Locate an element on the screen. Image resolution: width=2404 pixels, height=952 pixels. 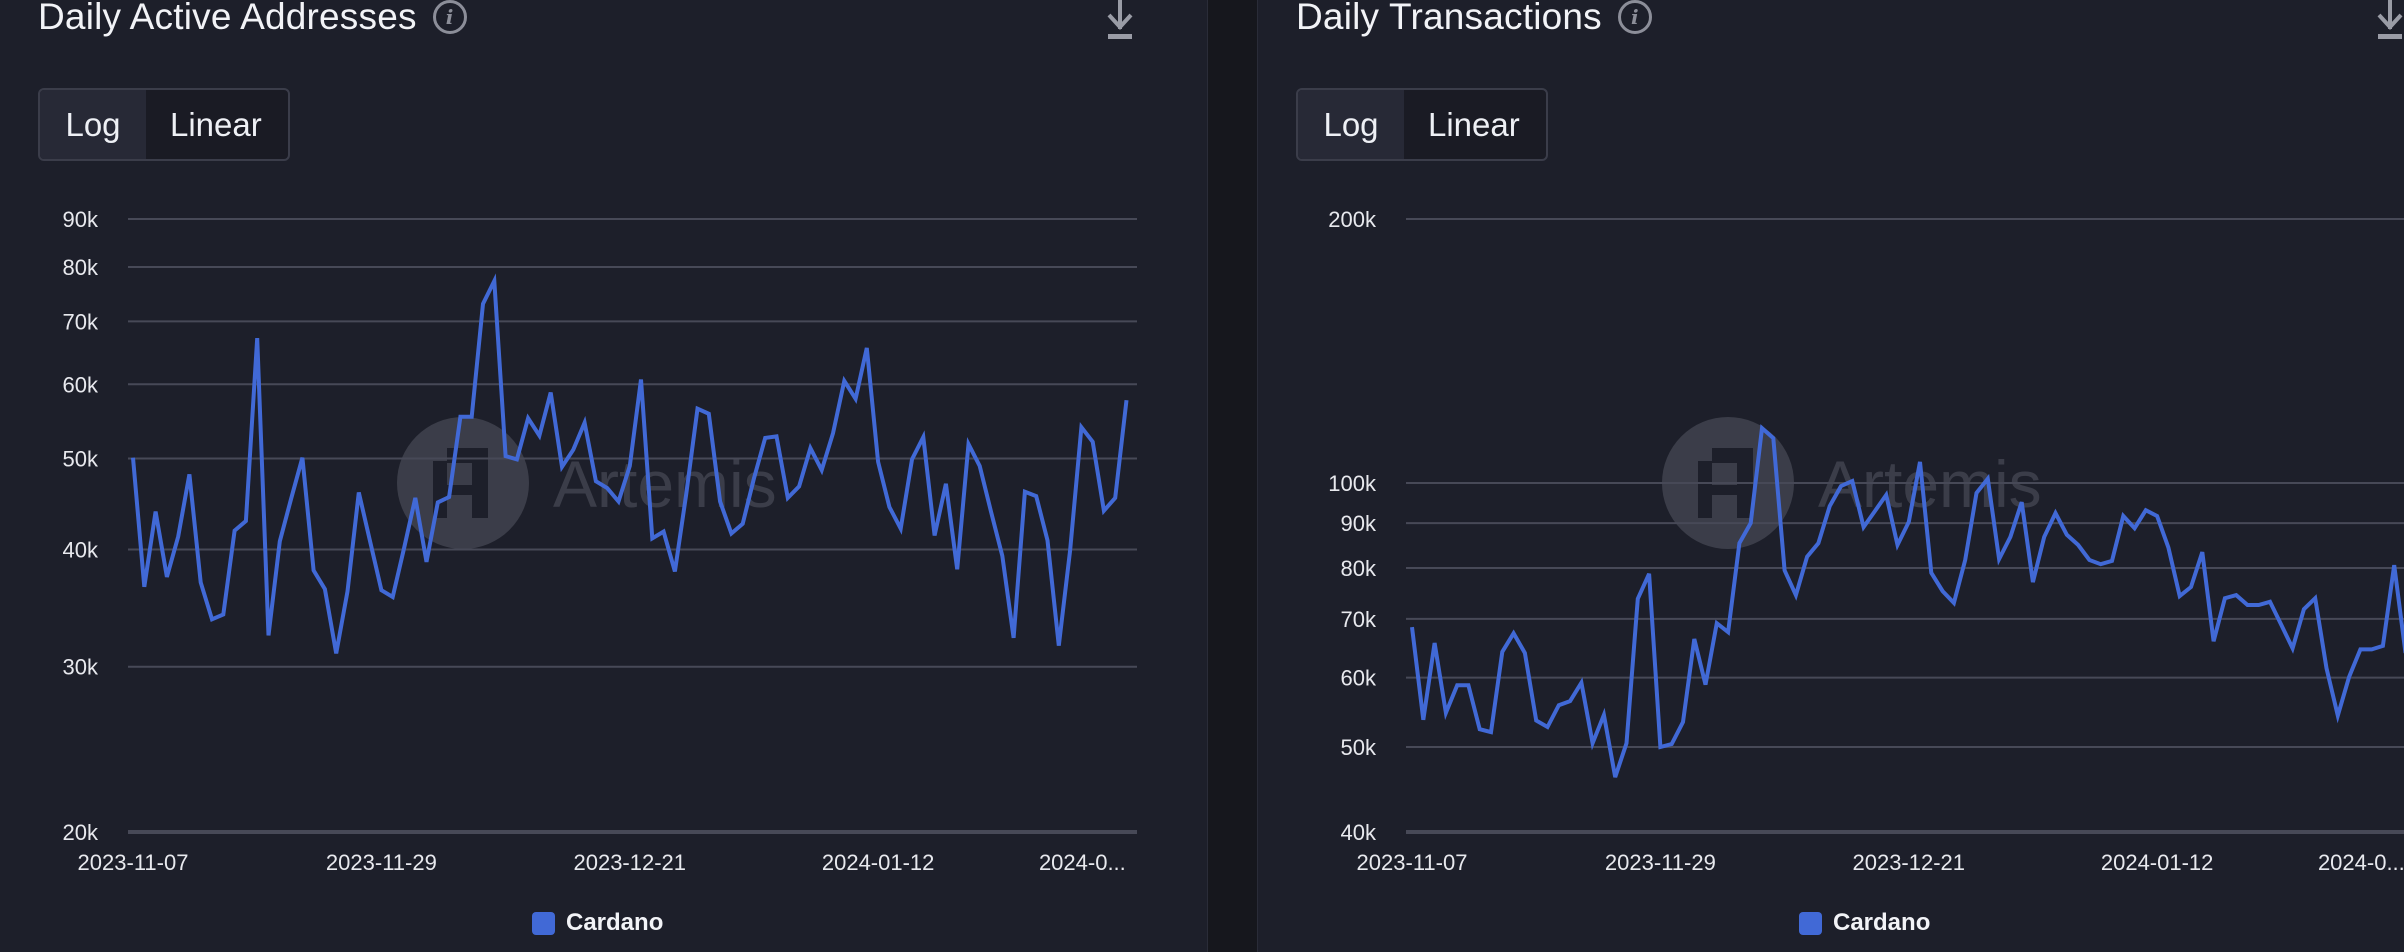
y-tick-label: 20k is located at coordinates (81, 832).